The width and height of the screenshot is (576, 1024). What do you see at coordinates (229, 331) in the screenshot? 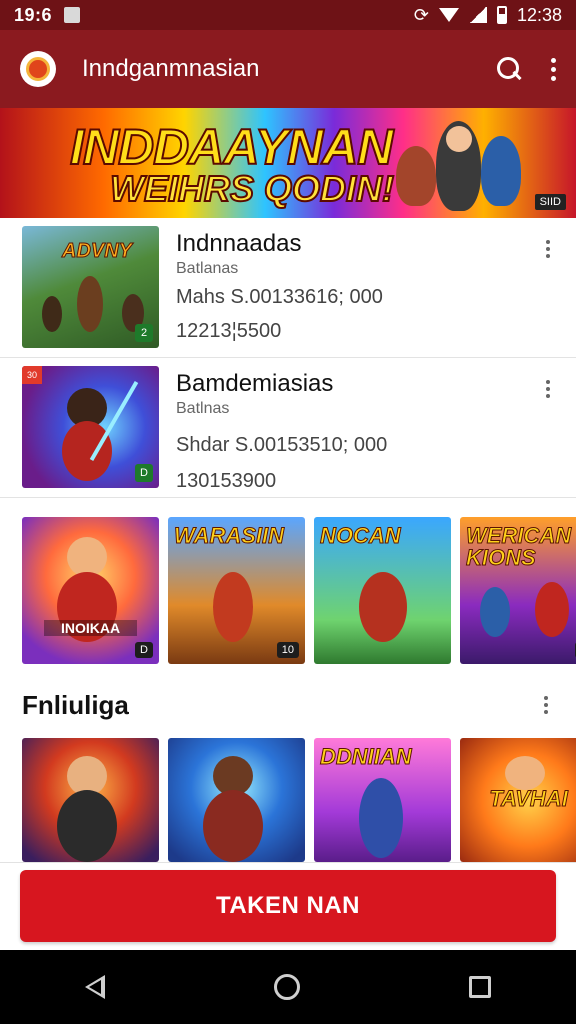
I see `game-count: 12213¦5500` at bounding box center [229, 331].